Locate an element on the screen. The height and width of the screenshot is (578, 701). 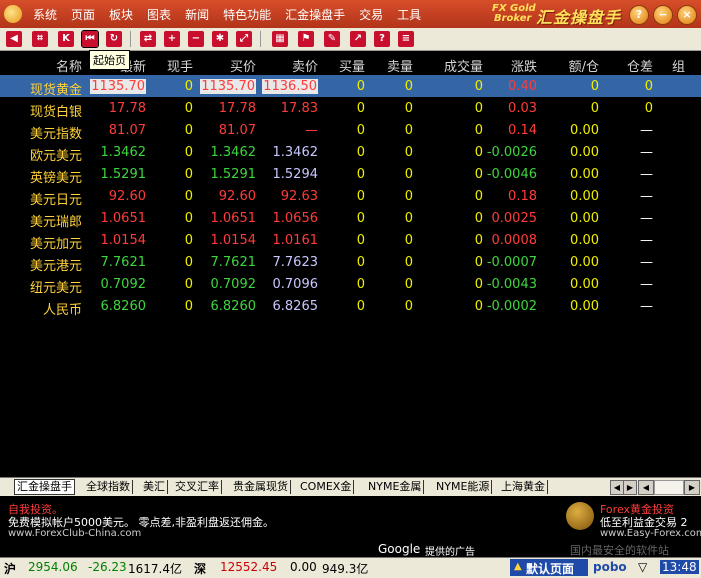
tab-next-icon: ▶ is located at coordinates (630, 487).